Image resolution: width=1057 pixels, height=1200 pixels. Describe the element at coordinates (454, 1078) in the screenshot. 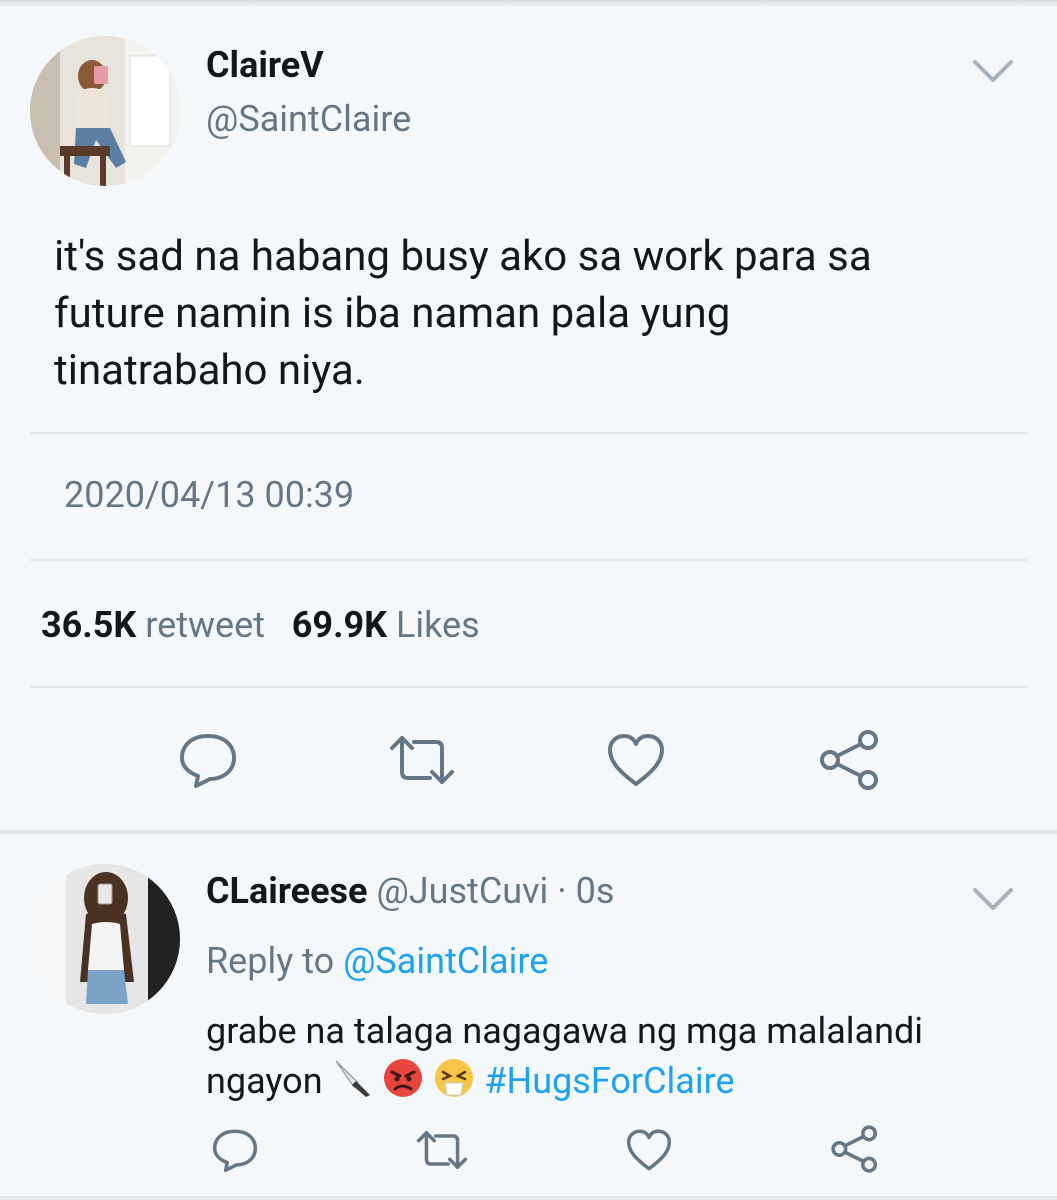

I see `tired-face-emoji` at that location.